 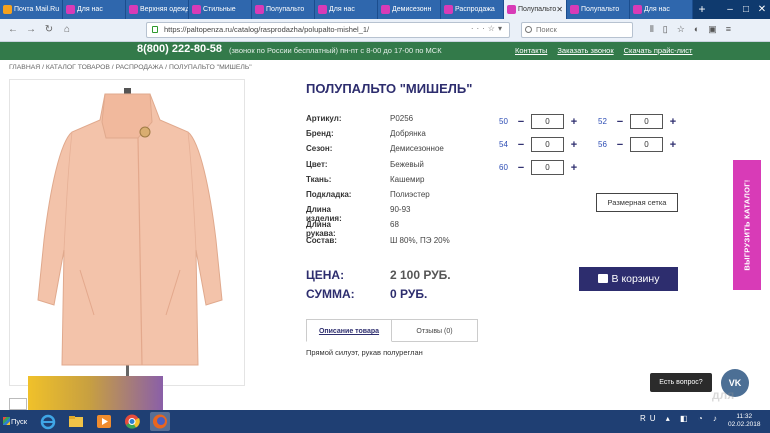 I want to click on chrome-icon, so click(x=132, y=421).